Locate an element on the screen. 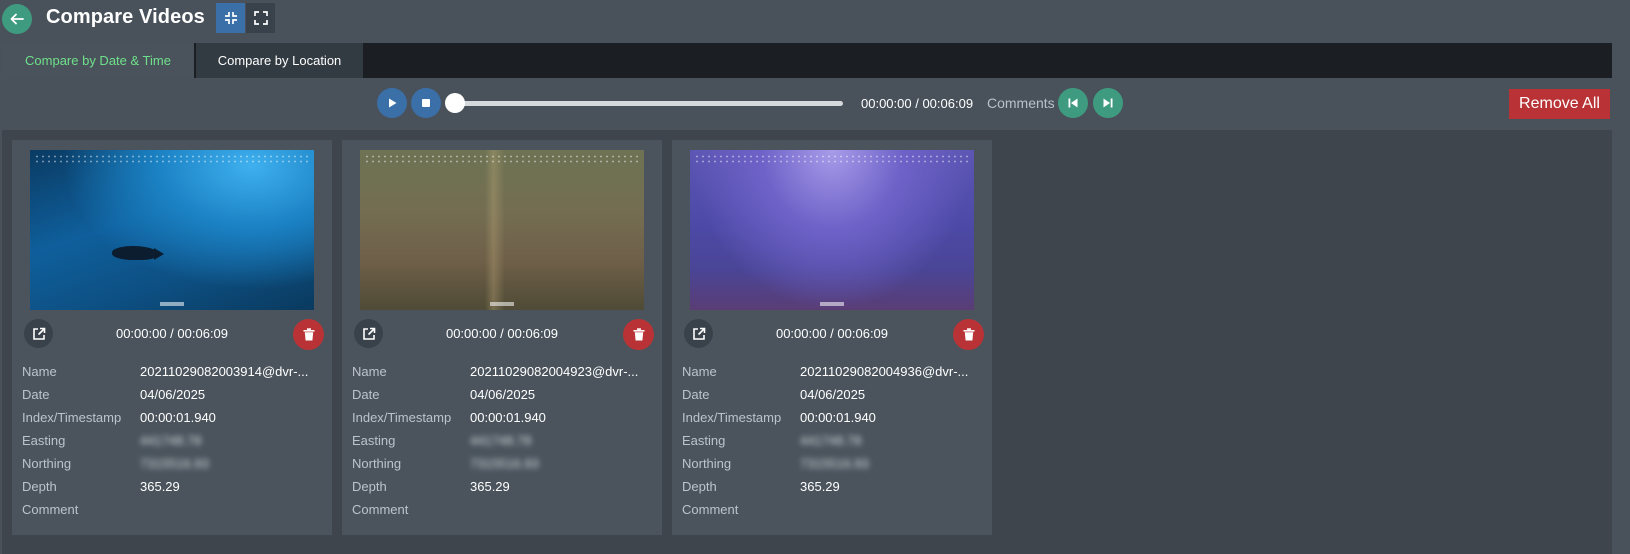 This screenshot has height=554, width=1630. play-icon is located at coordinates (393, 103).